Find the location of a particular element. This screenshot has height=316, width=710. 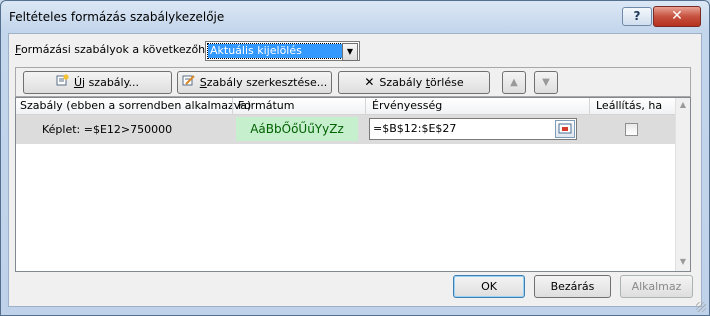

arrow-up-icon: ▲ is located at coordinates (514, 82).